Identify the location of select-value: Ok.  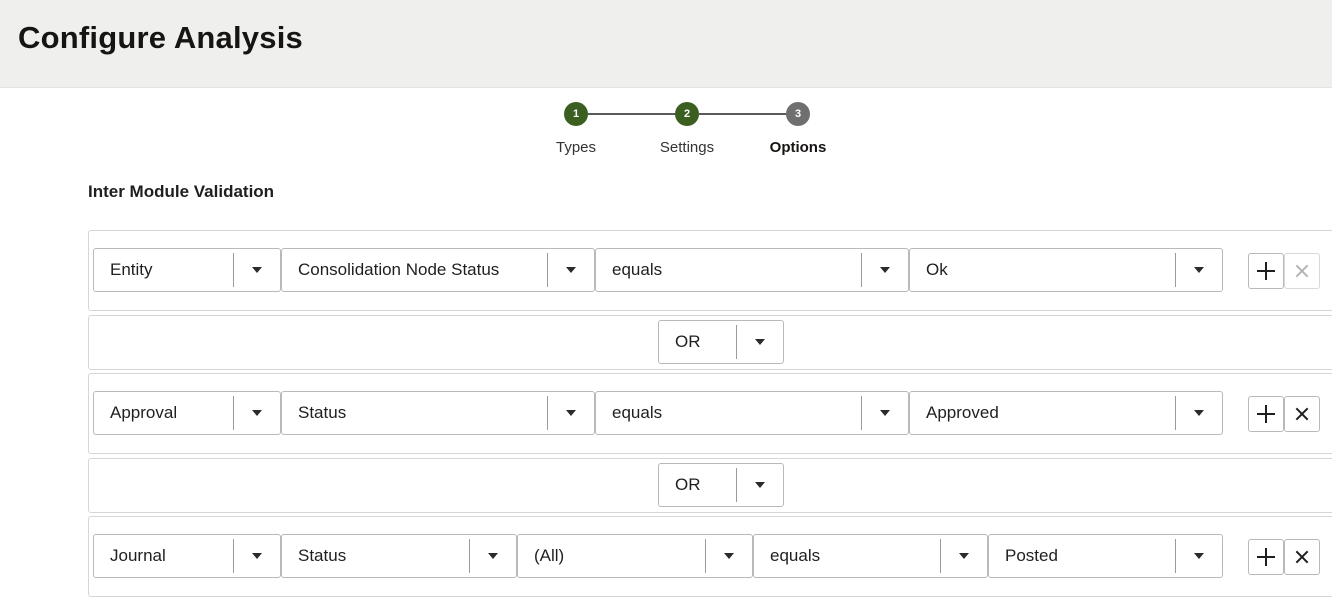
(937, 269).